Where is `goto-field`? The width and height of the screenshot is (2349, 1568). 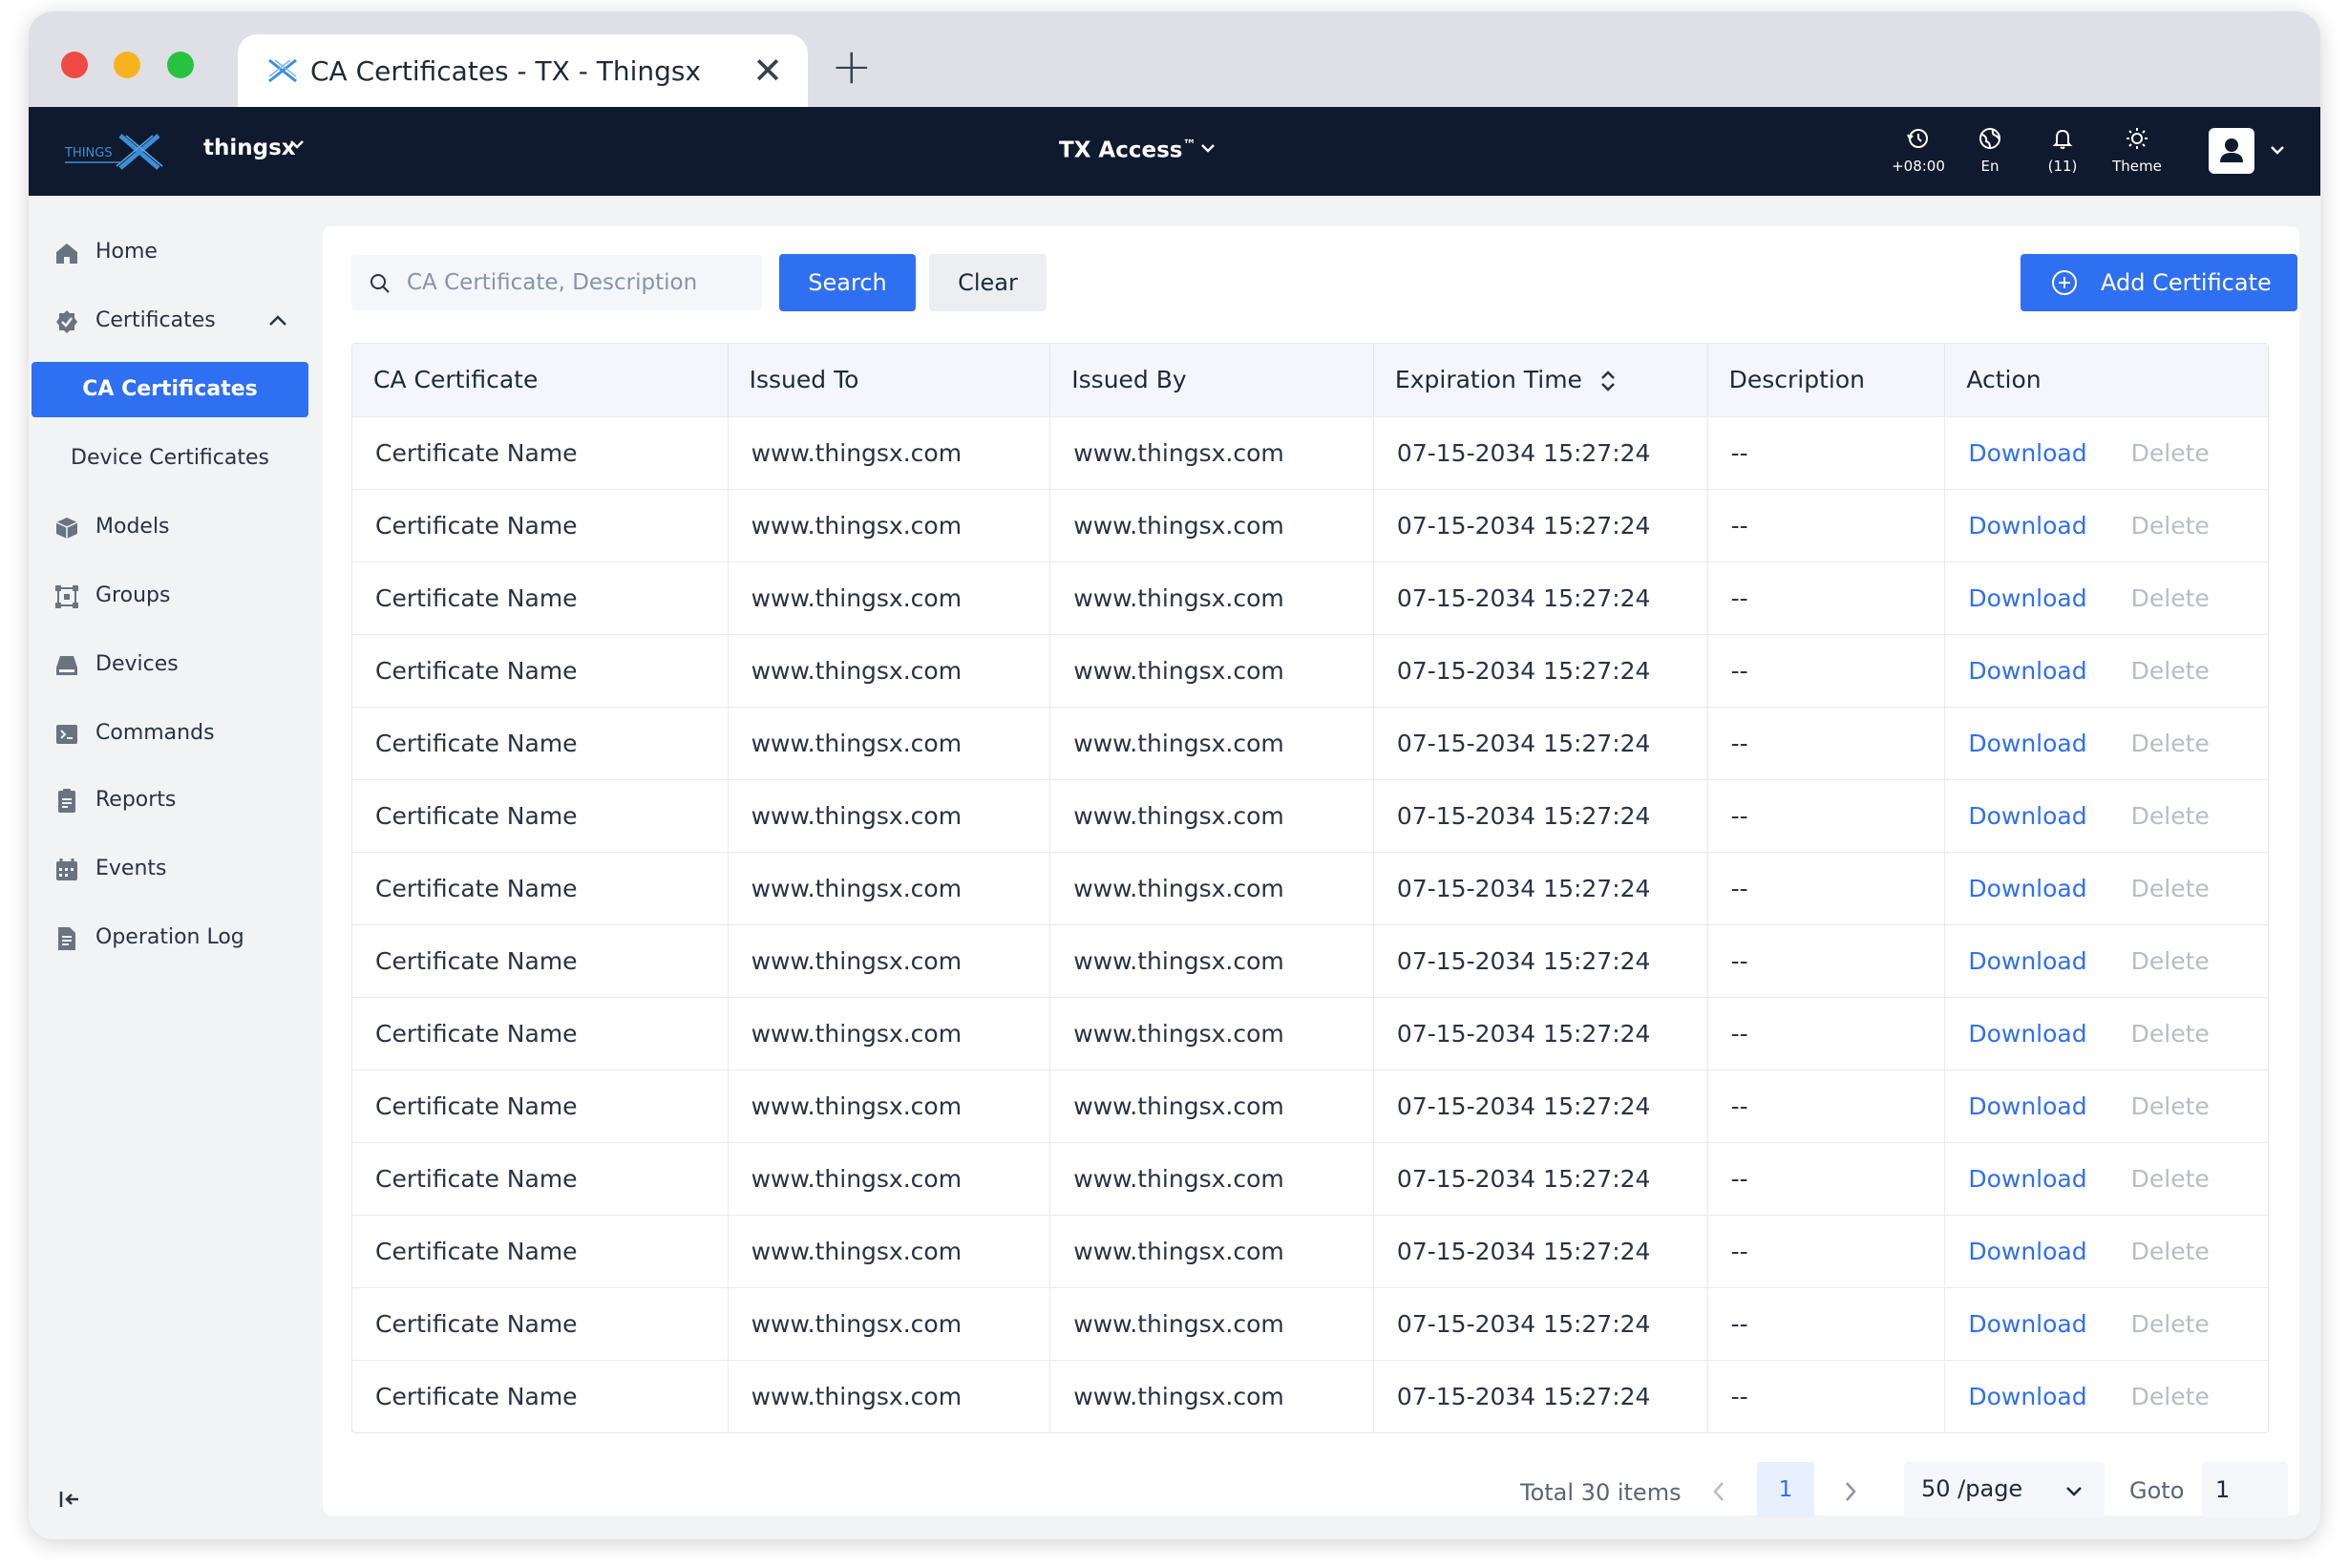
goto-field is located at coordinates (2245, 1489).